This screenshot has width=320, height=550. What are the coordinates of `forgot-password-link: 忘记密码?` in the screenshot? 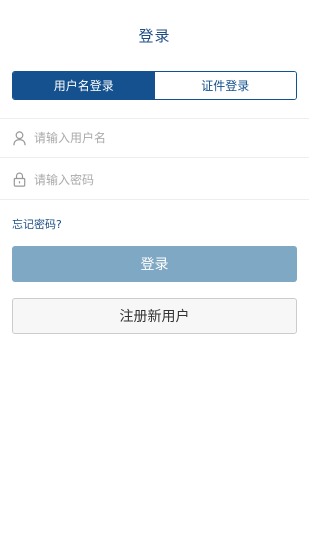 It's located at (37, 224).